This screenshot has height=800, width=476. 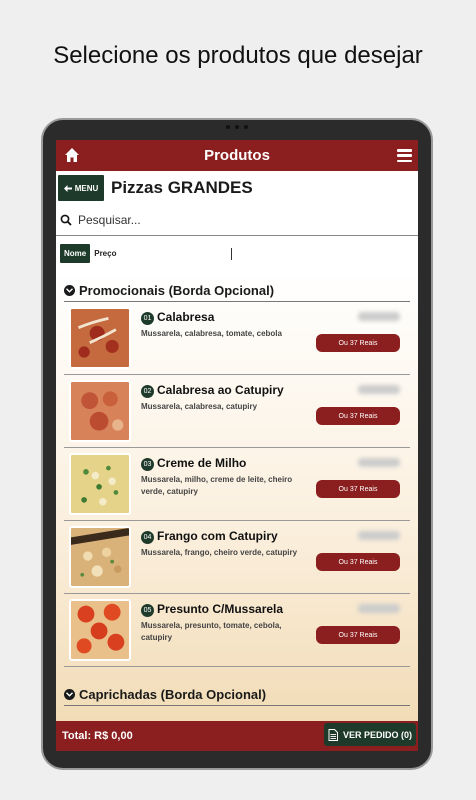 I want to click on item-name: Frango com Catupiry, so click(x=217, y=536).